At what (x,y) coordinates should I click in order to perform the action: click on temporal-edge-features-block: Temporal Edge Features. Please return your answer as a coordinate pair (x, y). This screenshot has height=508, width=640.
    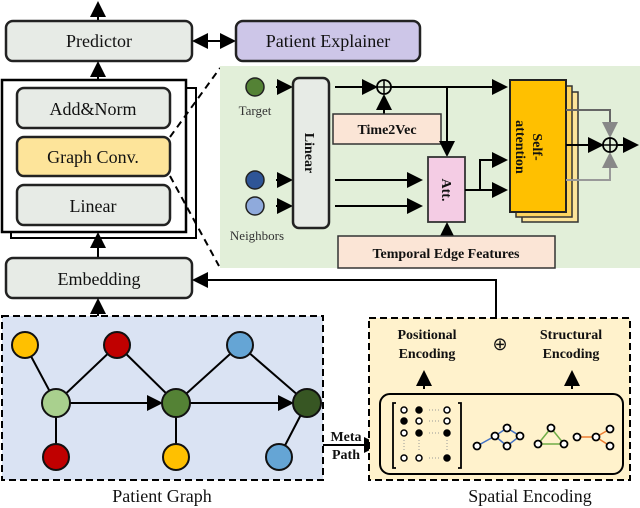
    Looking at the image, I should click on (446, 252).